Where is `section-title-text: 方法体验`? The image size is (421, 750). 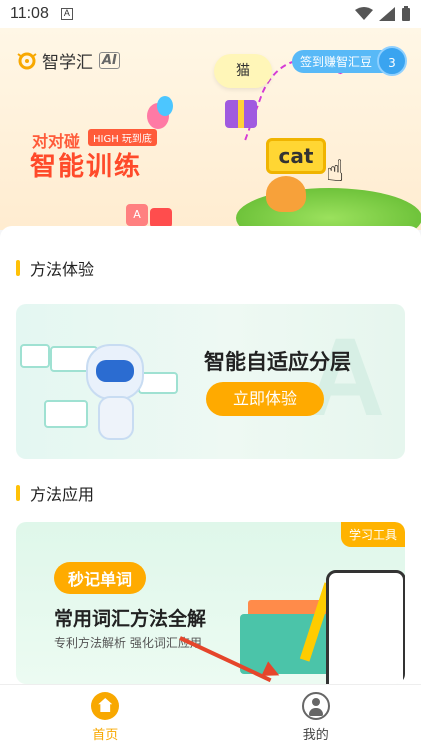 section-title-text: 方法体验 is located at coordinates (62, 269).